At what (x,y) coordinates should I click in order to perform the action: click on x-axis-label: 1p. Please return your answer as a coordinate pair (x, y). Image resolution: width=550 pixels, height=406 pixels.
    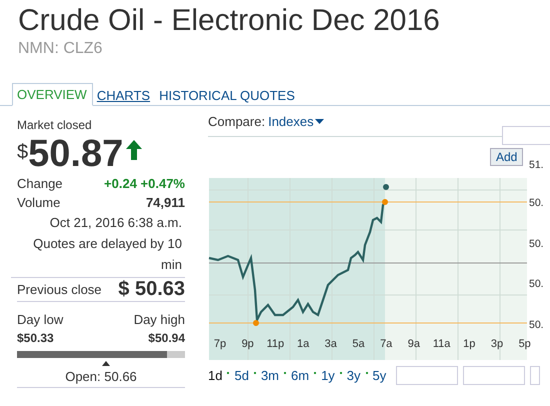
    Looking at the image, I should click on (469, 344).